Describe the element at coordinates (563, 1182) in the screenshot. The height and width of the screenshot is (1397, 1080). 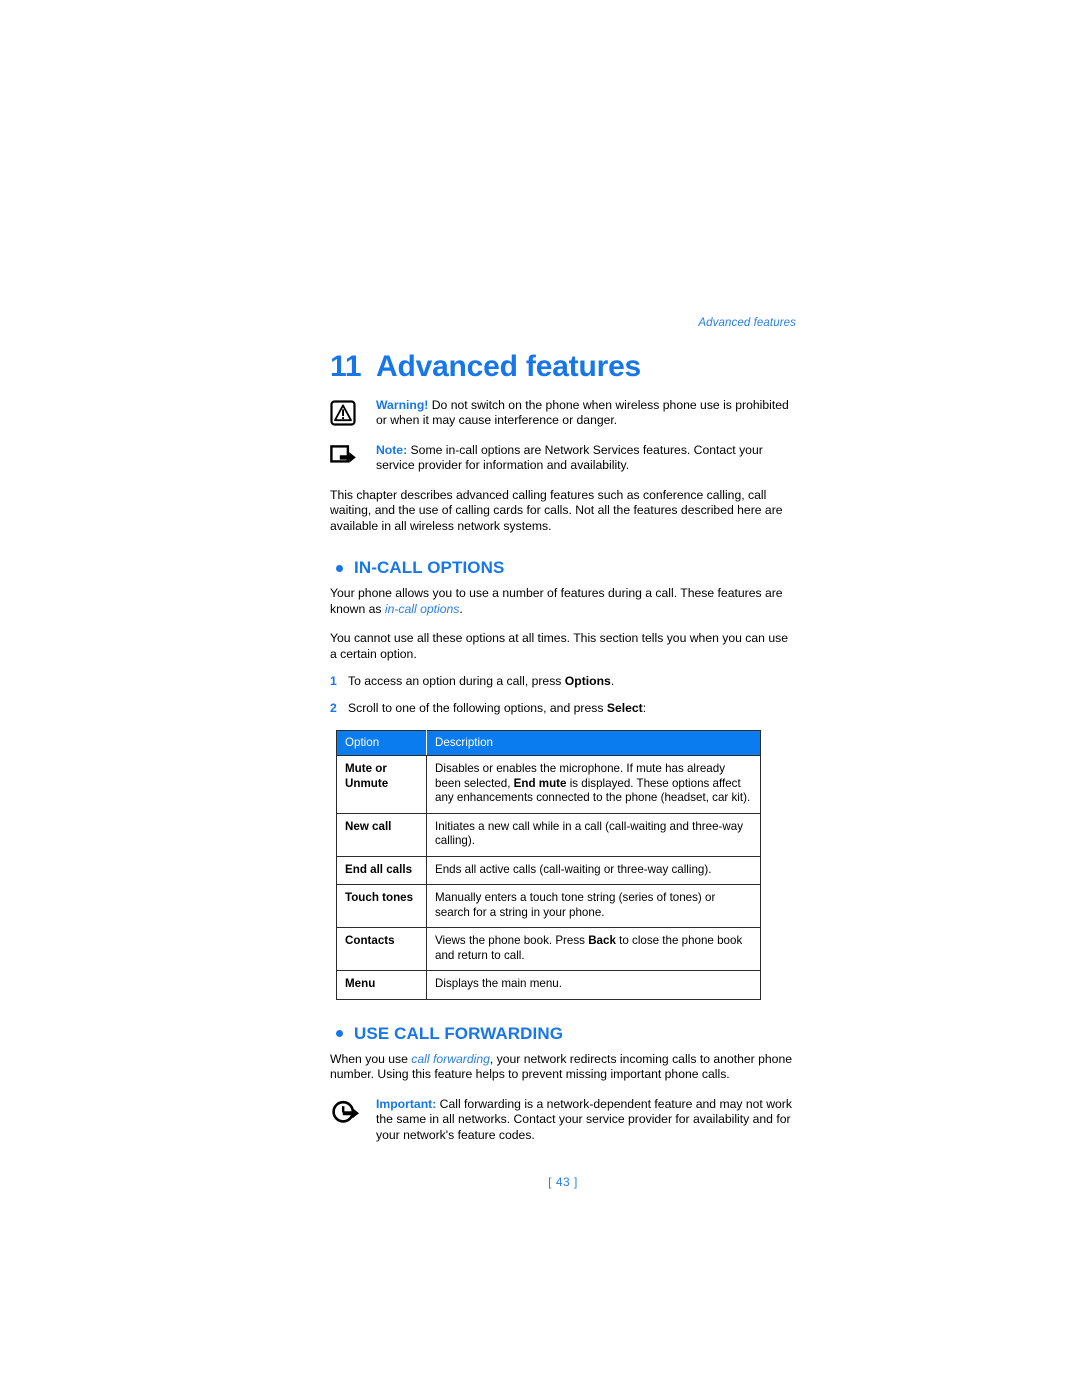
I see `page-number: [ 43 ]` at that location.